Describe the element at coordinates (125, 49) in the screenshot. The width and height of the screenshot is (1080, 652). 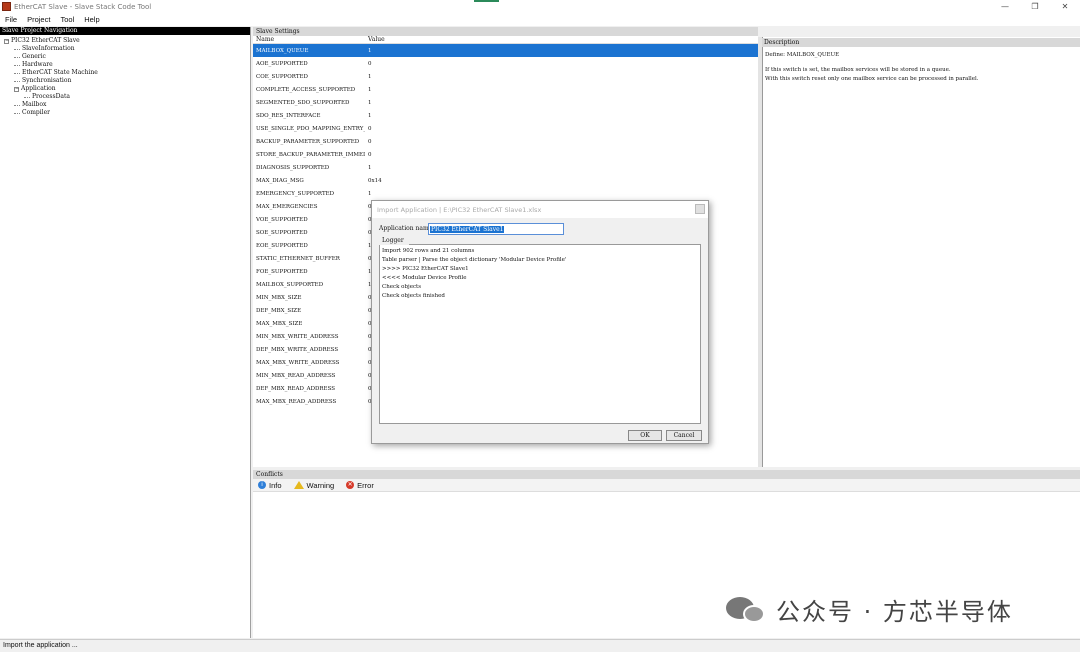
I see `tree-item: SlaveInformation` at that location.